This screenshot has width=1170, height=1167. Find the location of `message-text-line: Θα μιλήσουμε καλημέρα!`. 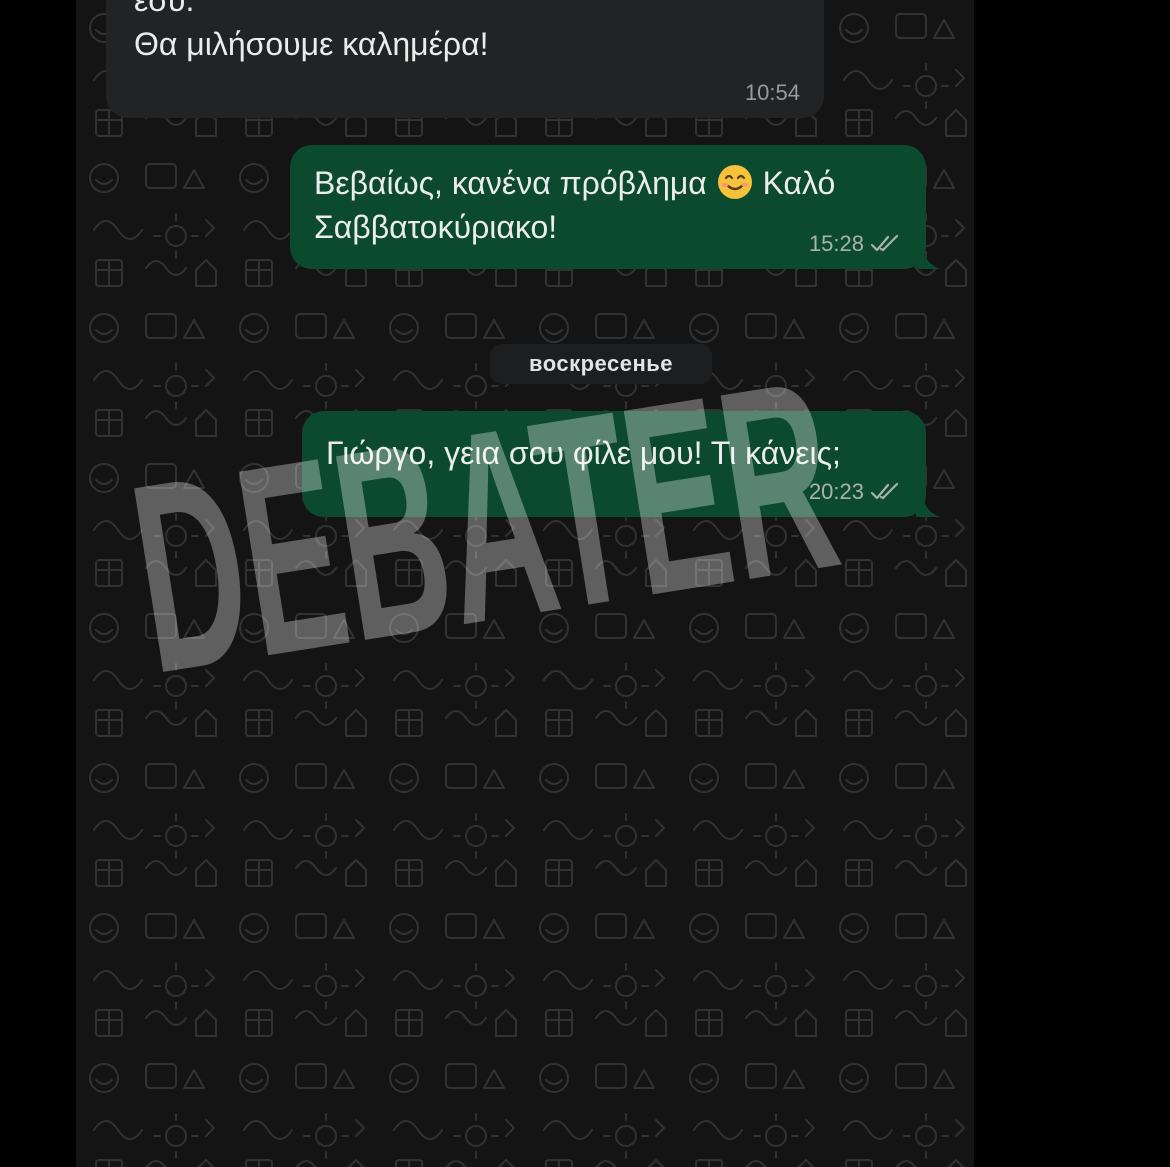

message-text-line: Θα μιλήσουμε καλημέρα! is located at coordinates (311, 44).